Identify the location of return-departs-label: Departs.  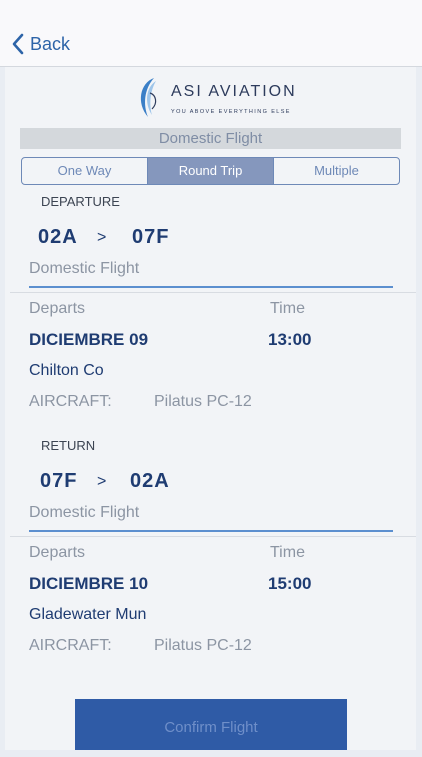
(57, 552).